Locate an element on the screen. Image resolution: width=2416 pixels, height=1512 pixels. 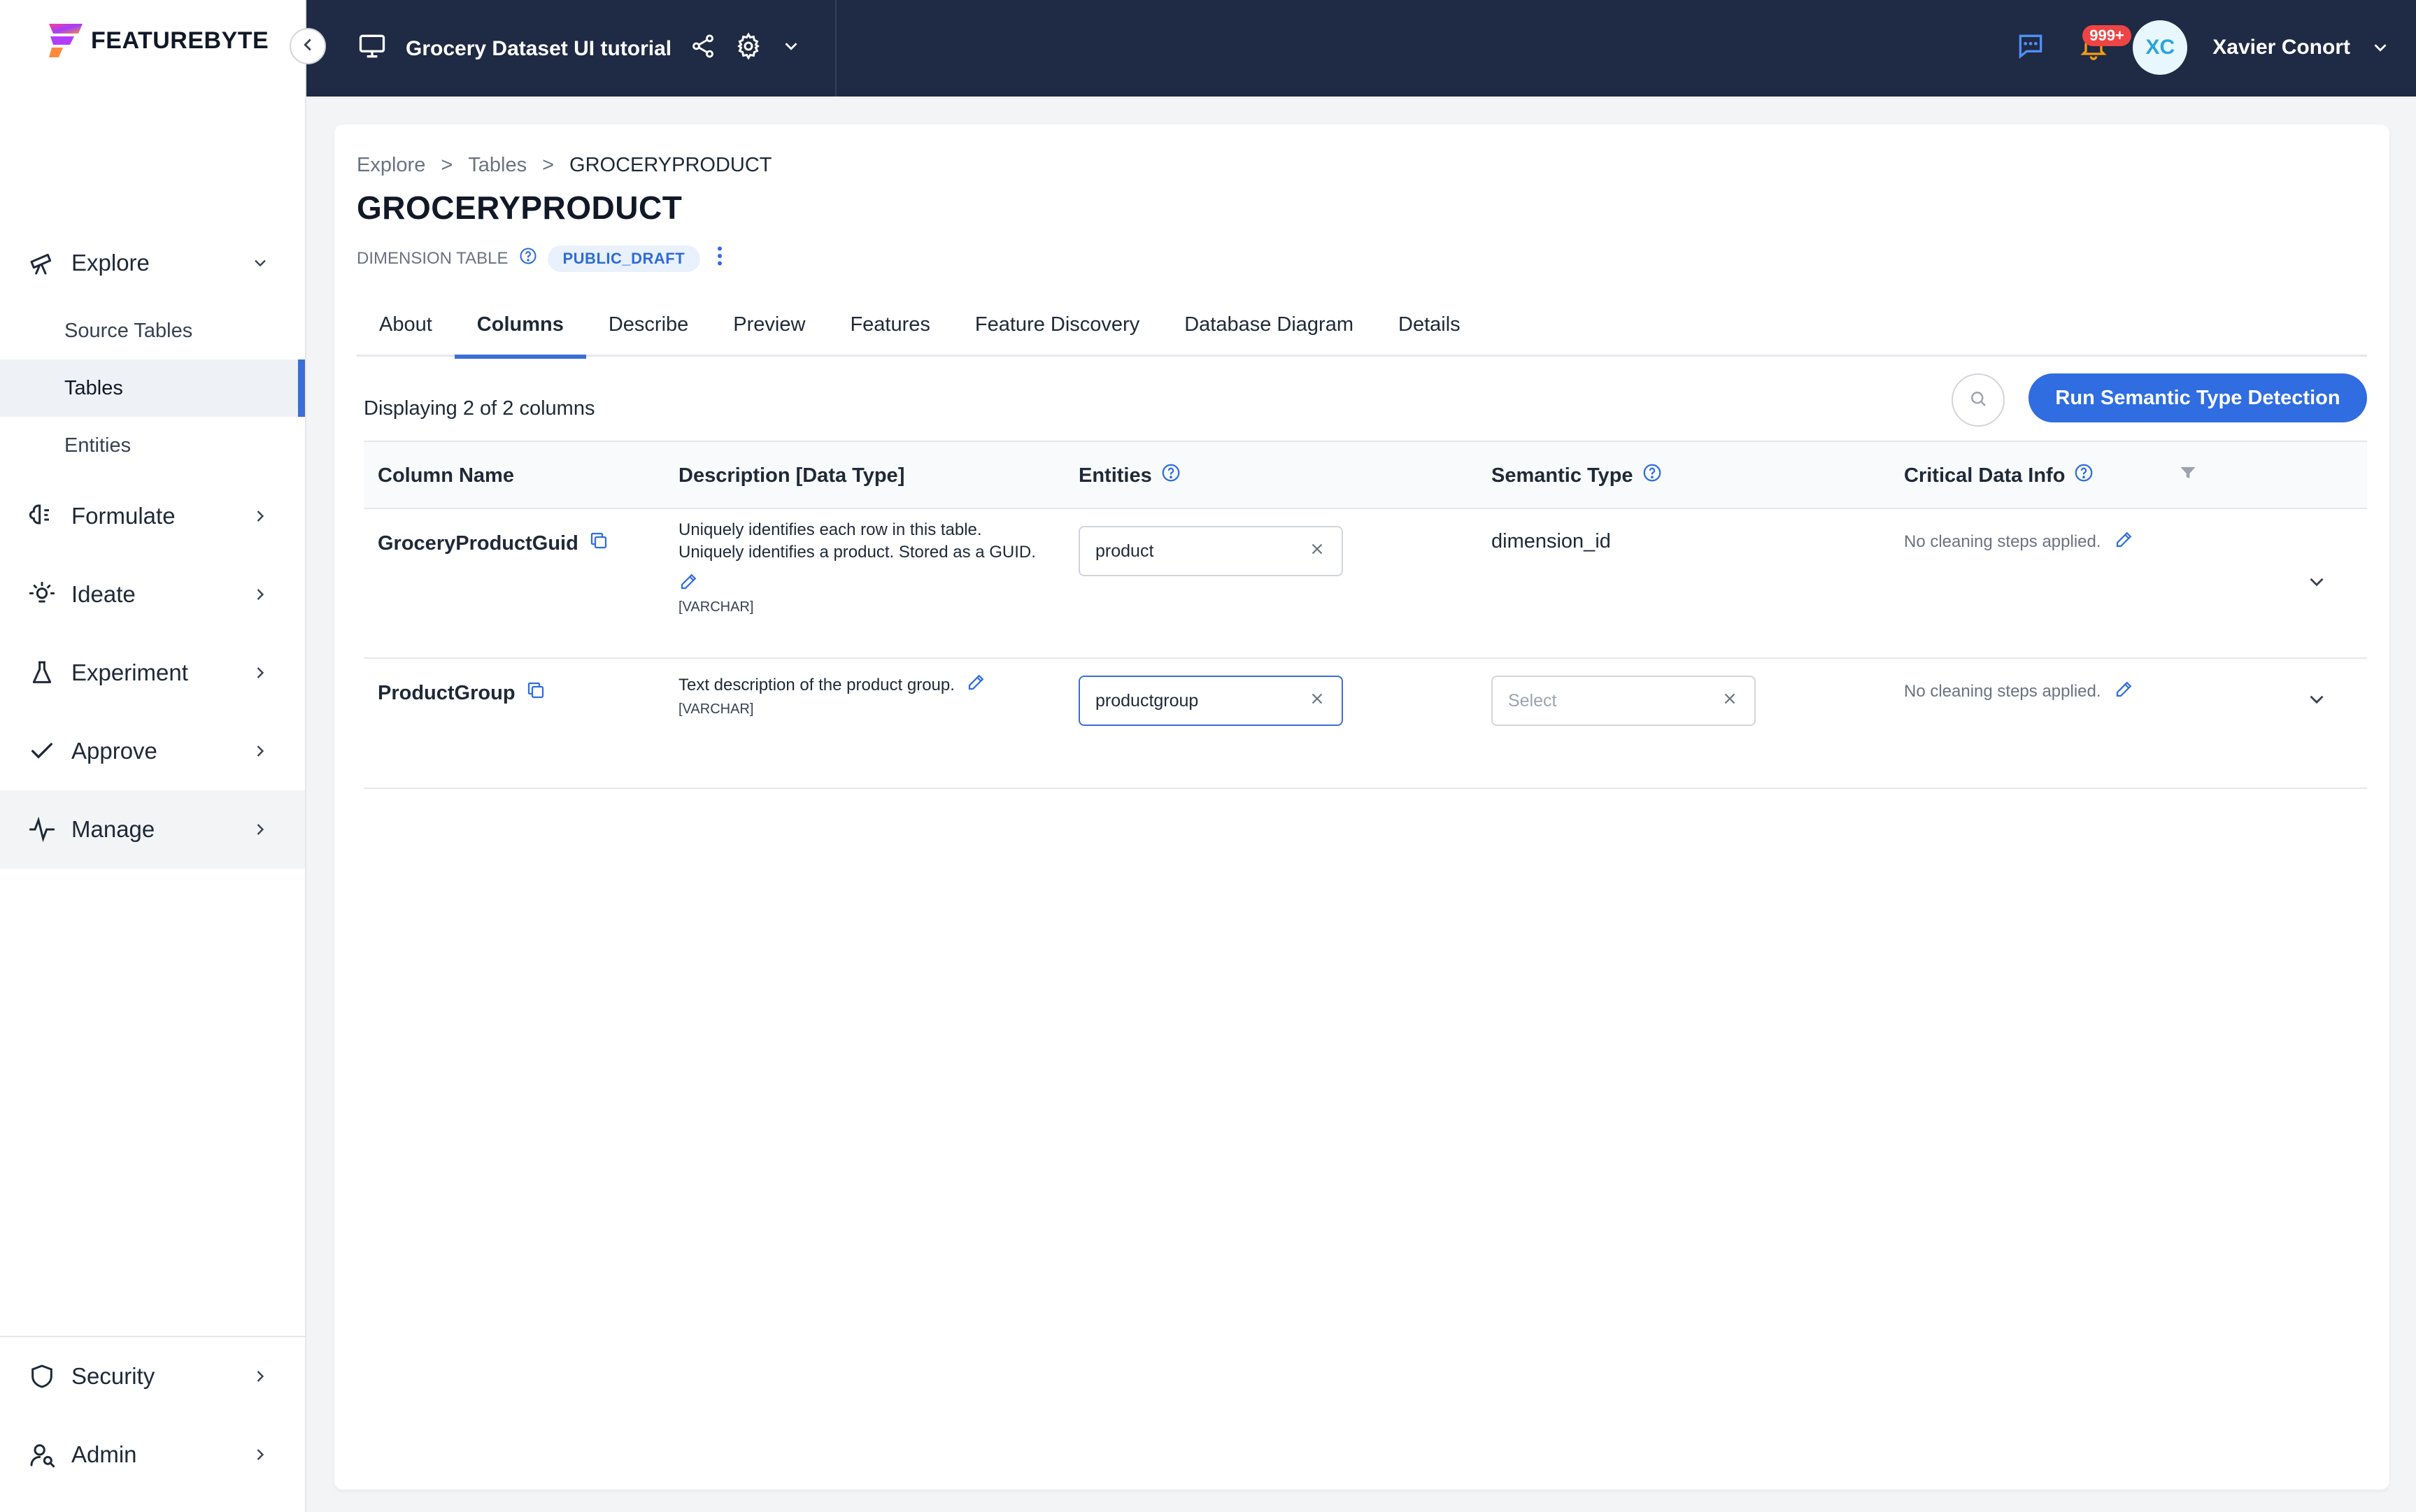
entity-select: productgroup is located at coordinates (1211, 701).